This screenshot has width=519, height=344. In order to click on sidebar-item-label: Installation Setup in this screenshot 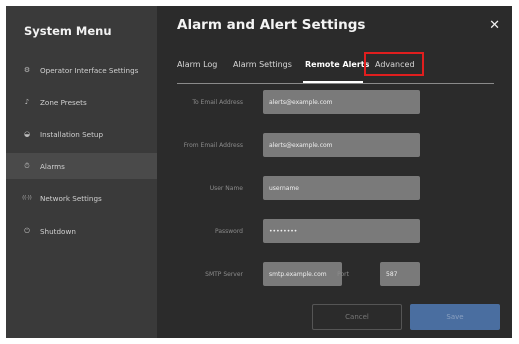, I will do `click(72, 134)`.